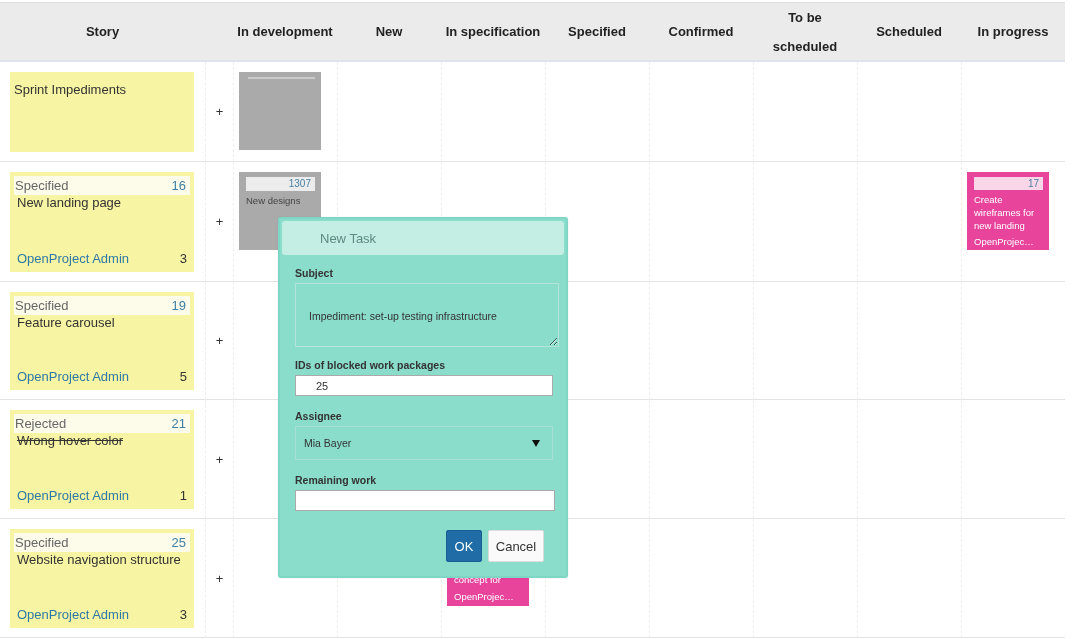 This screenshot has width=1080, height=639. What do you see at coordinates (102, 459) in the screenshot?
I see `story-card: Rejected 21 Wrong hover color OpenProject Admin 1` at bounding box center [102, 459].